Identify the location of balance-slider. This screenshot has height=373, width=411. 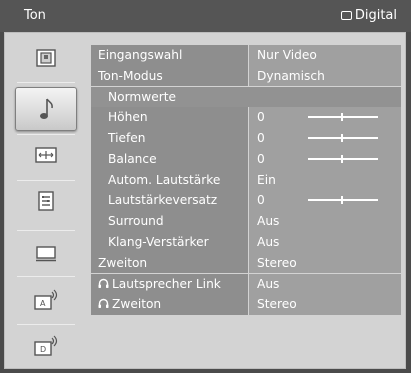
(343, 158).